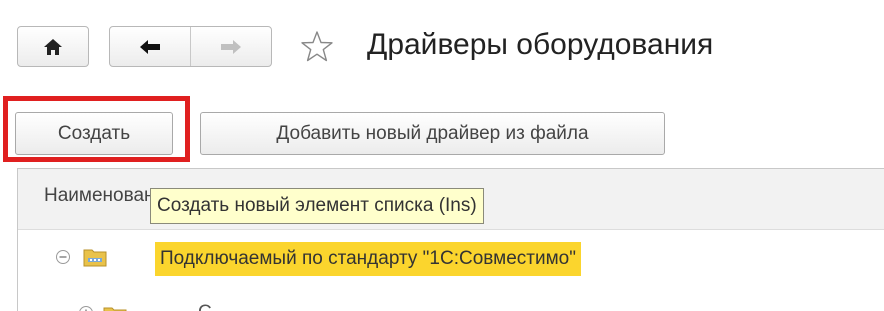  I want to click on forward-button, so click(231, 46).